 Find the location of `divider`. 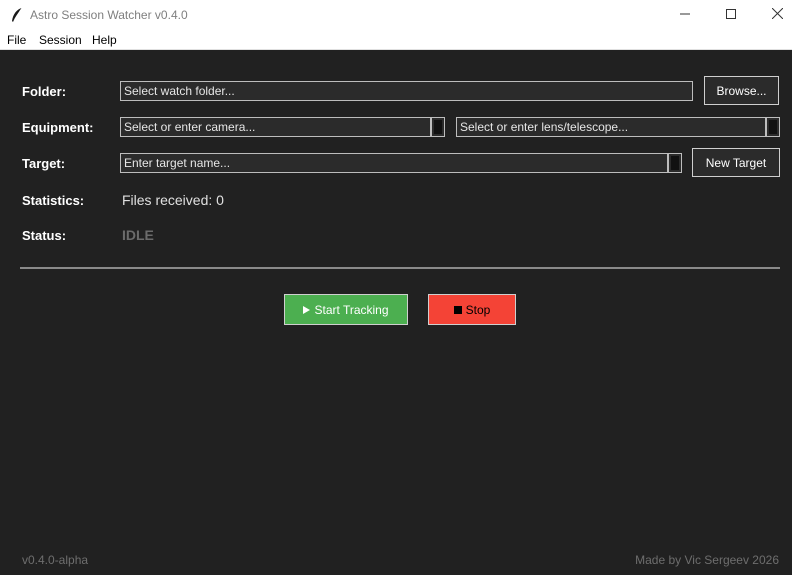

divider is located at coordinates (400, 268).